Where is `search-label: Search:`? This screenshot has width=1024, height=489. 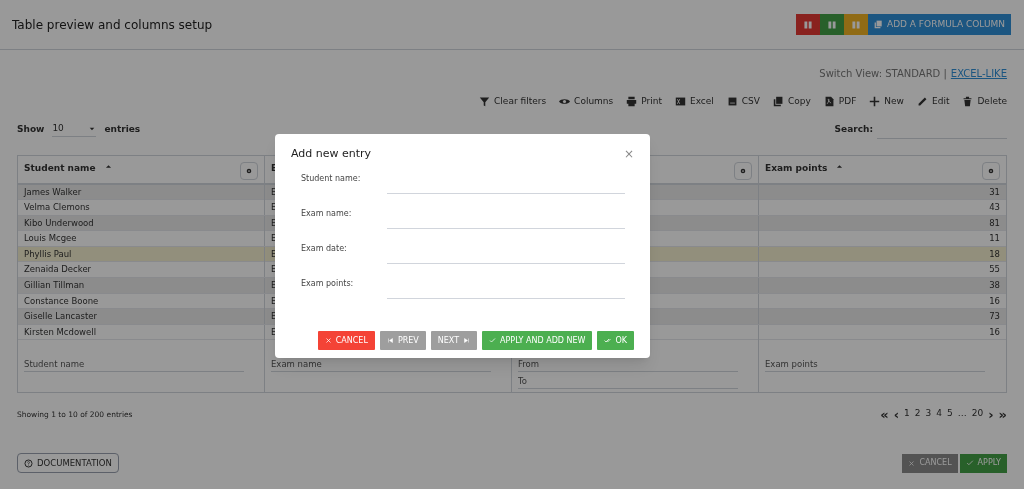 search-label: Search: is located at coordinates (853, 129).